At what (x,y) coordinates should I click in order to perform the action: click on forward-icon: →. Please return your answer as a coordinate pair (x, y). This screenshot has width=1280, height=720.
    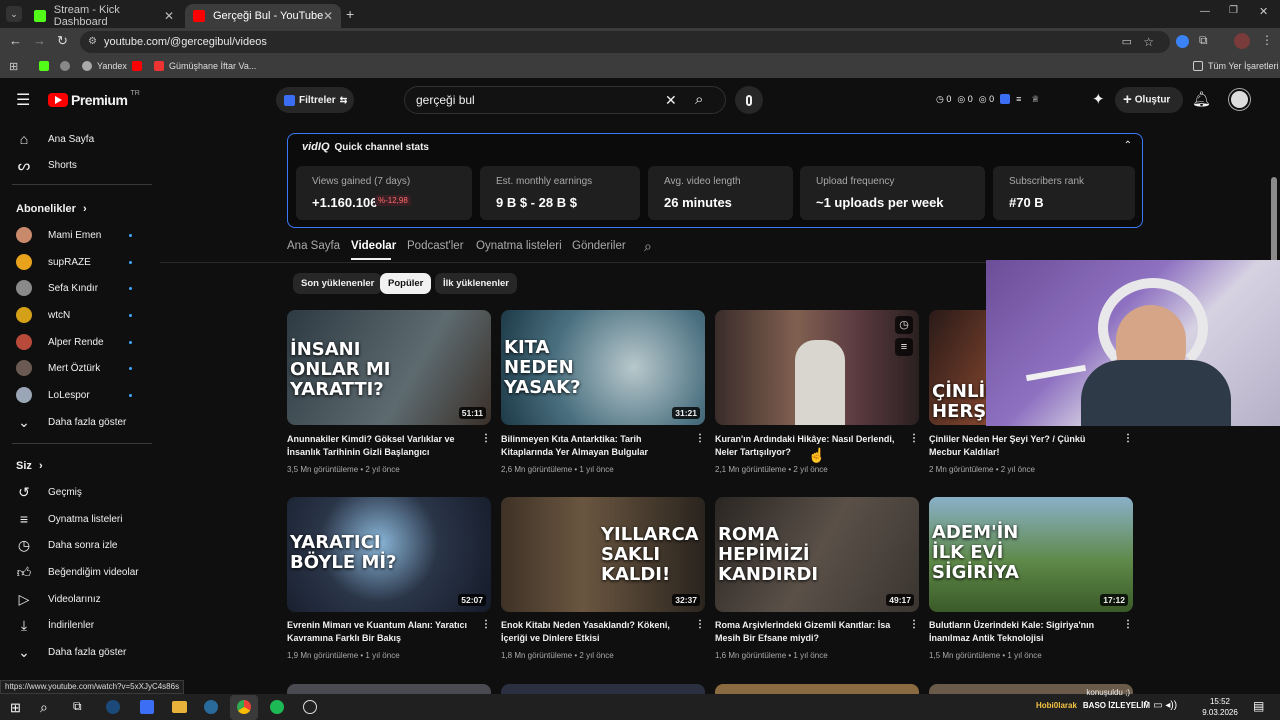
    Looking at the image, I should click on (39, 40).